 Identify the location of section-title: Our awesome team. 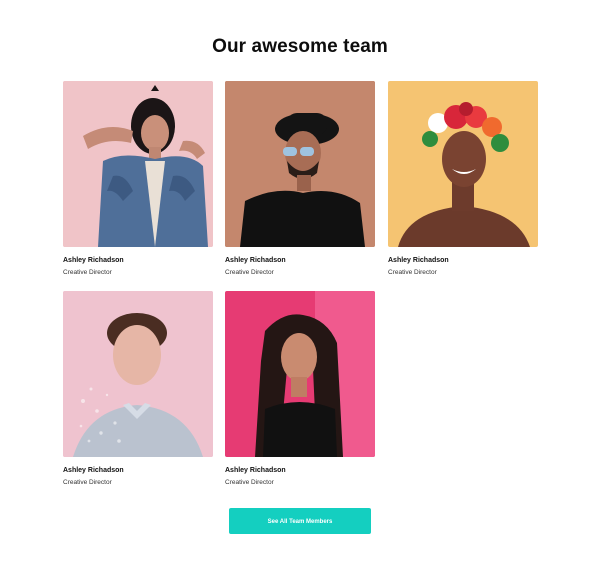
(300, 46).